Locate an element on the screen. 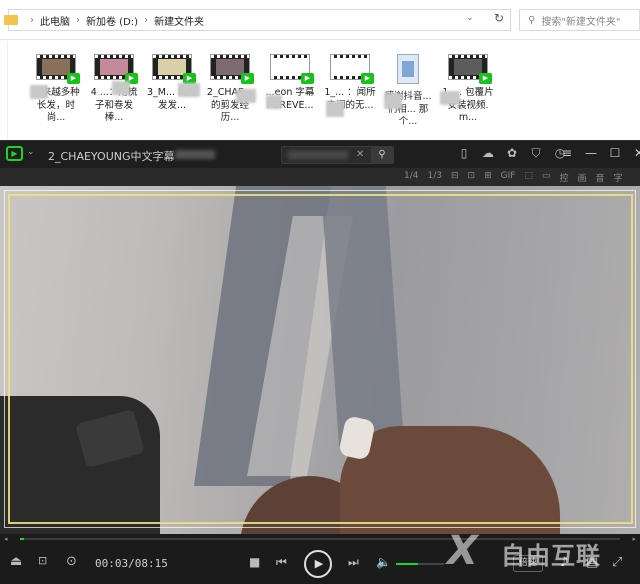  sound-effect-icon: ♪ is located at coordinates (564, 562).